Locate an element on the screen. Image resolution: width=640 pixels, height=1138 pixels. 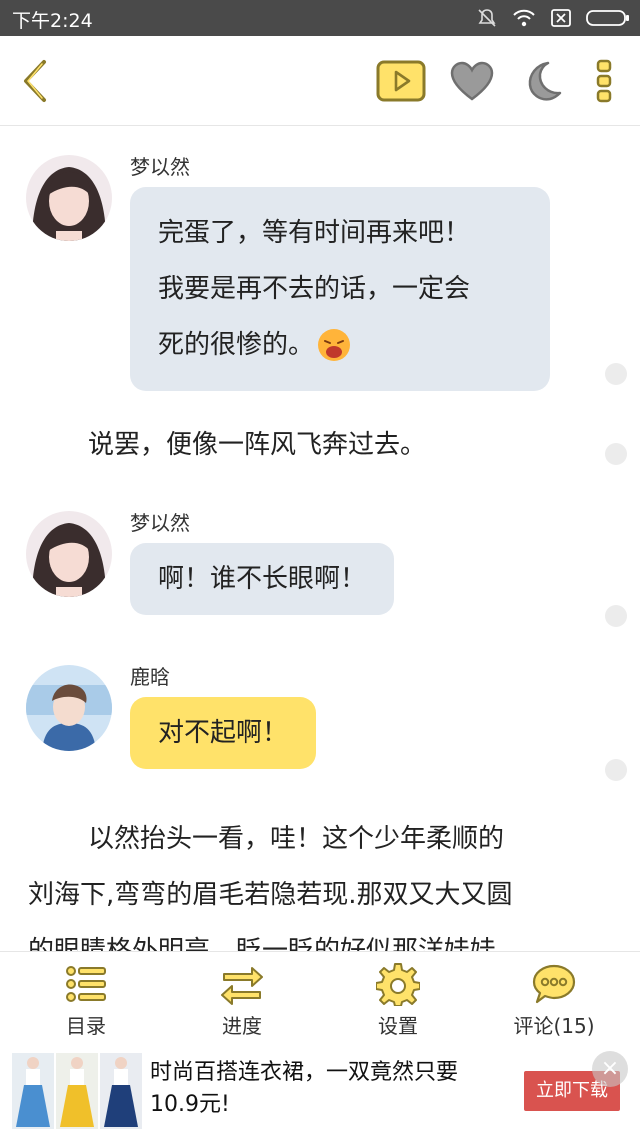
avatar-boy-image is located at coordinates (69, 708).